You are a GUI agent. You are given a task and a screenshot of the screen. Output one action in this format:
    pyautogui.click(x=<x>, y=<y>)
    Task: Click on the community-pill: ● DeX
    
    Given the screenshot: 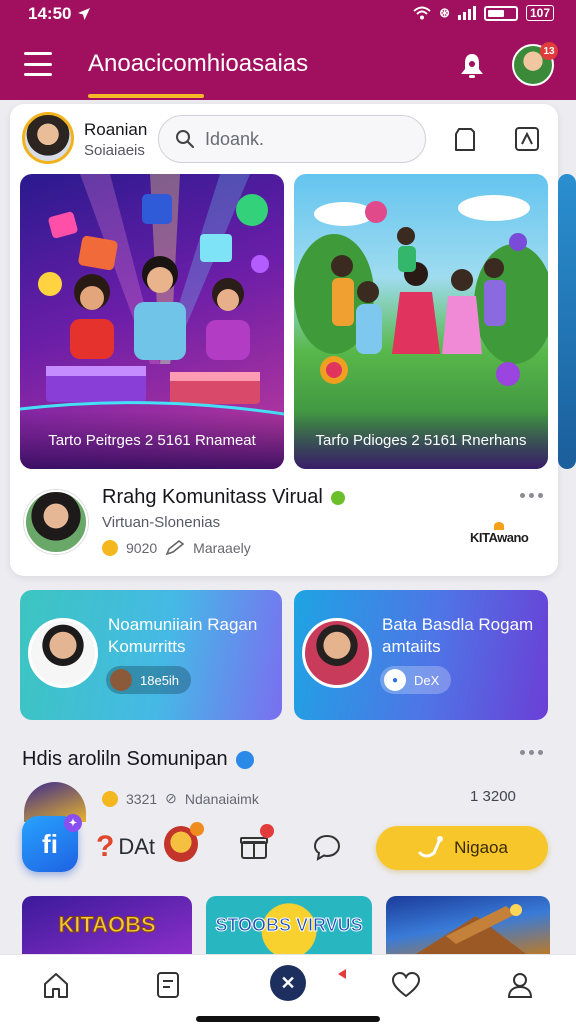 What is the action you would take?
    pyautogui.click(x=416, y=680)
    